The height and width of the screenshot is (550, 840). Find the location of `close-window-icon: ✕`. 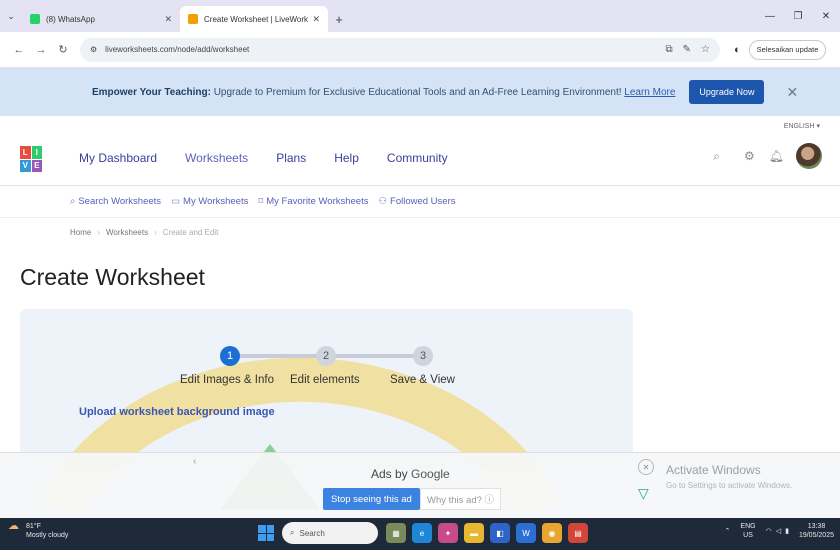

close-window-icon: ✕ is located at coordinates (826, 16).